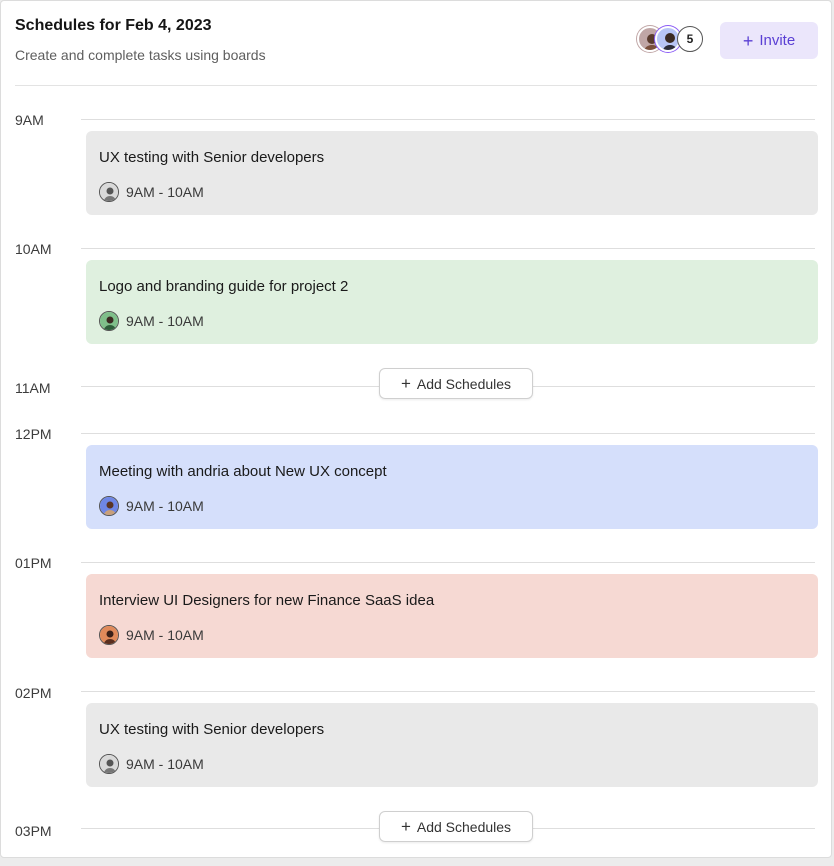  What do you see at coordinates (33, 693) in the screenshot?
I see `time-label-02pm: 02PM` at bounding box center [33, 693].